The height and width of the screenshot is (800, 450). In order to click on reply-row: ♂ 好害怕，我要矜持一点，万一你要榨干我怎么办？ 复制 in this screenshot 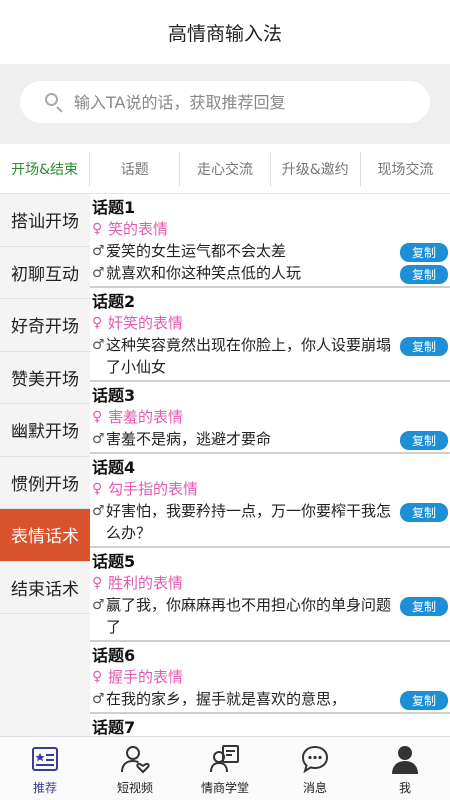, I will do `click(271, 522)`.